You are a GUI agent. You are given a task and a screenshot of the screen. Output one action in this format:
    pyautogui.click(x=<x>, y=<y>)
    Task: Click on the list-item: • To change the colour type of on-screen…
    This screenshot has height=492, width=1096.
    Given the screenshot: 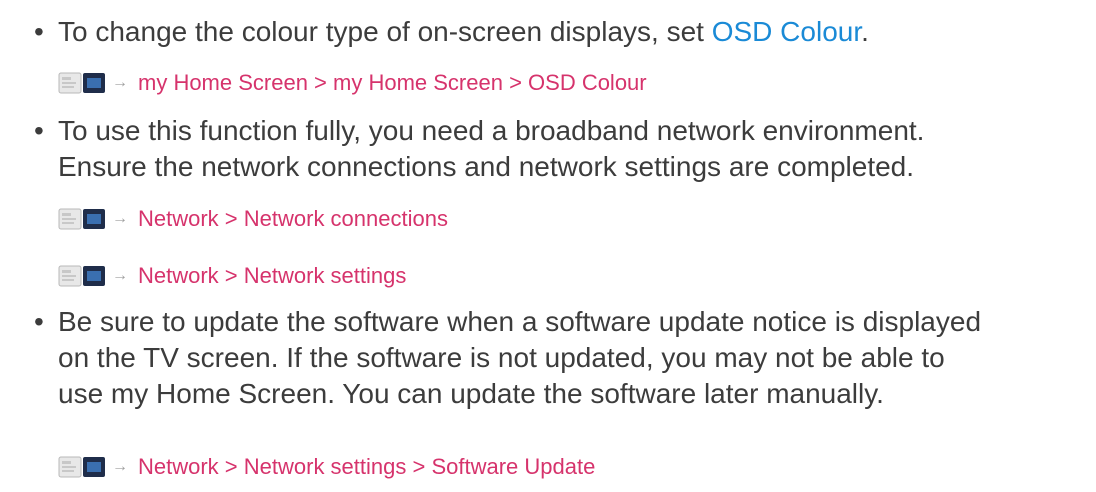 What is the action you would take?
    pyautogui.click(x=560, y=32)
    